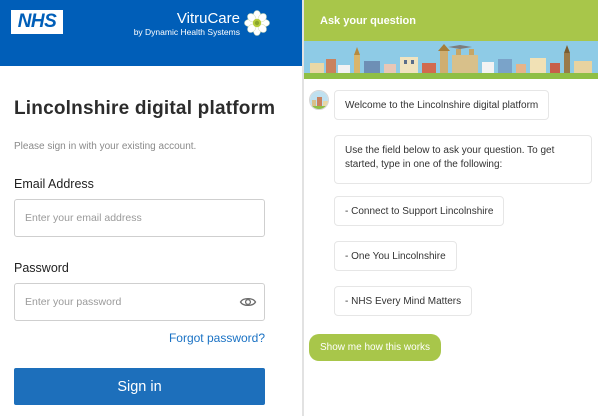 This screenshot has width=598, height=416. Describe the element at coordinates (139, 302) in the screenshot. I see `password-field` at that location.